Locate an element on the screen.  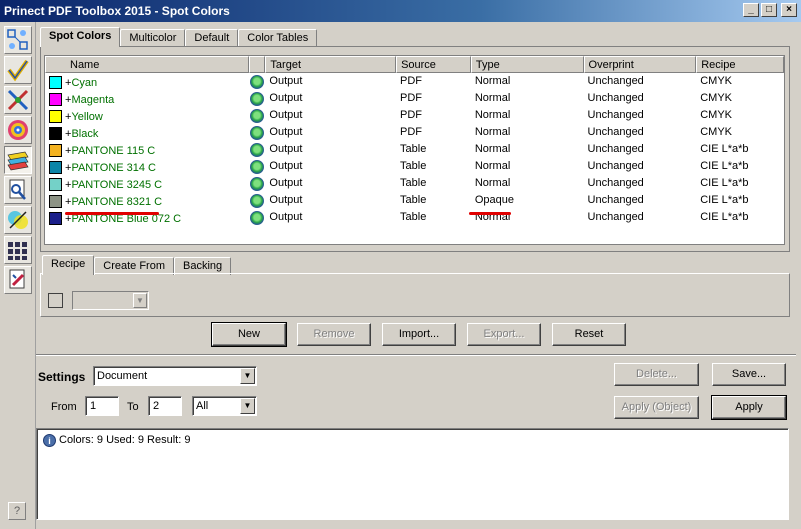
info-icon: i is located at coordinates (49, 440).